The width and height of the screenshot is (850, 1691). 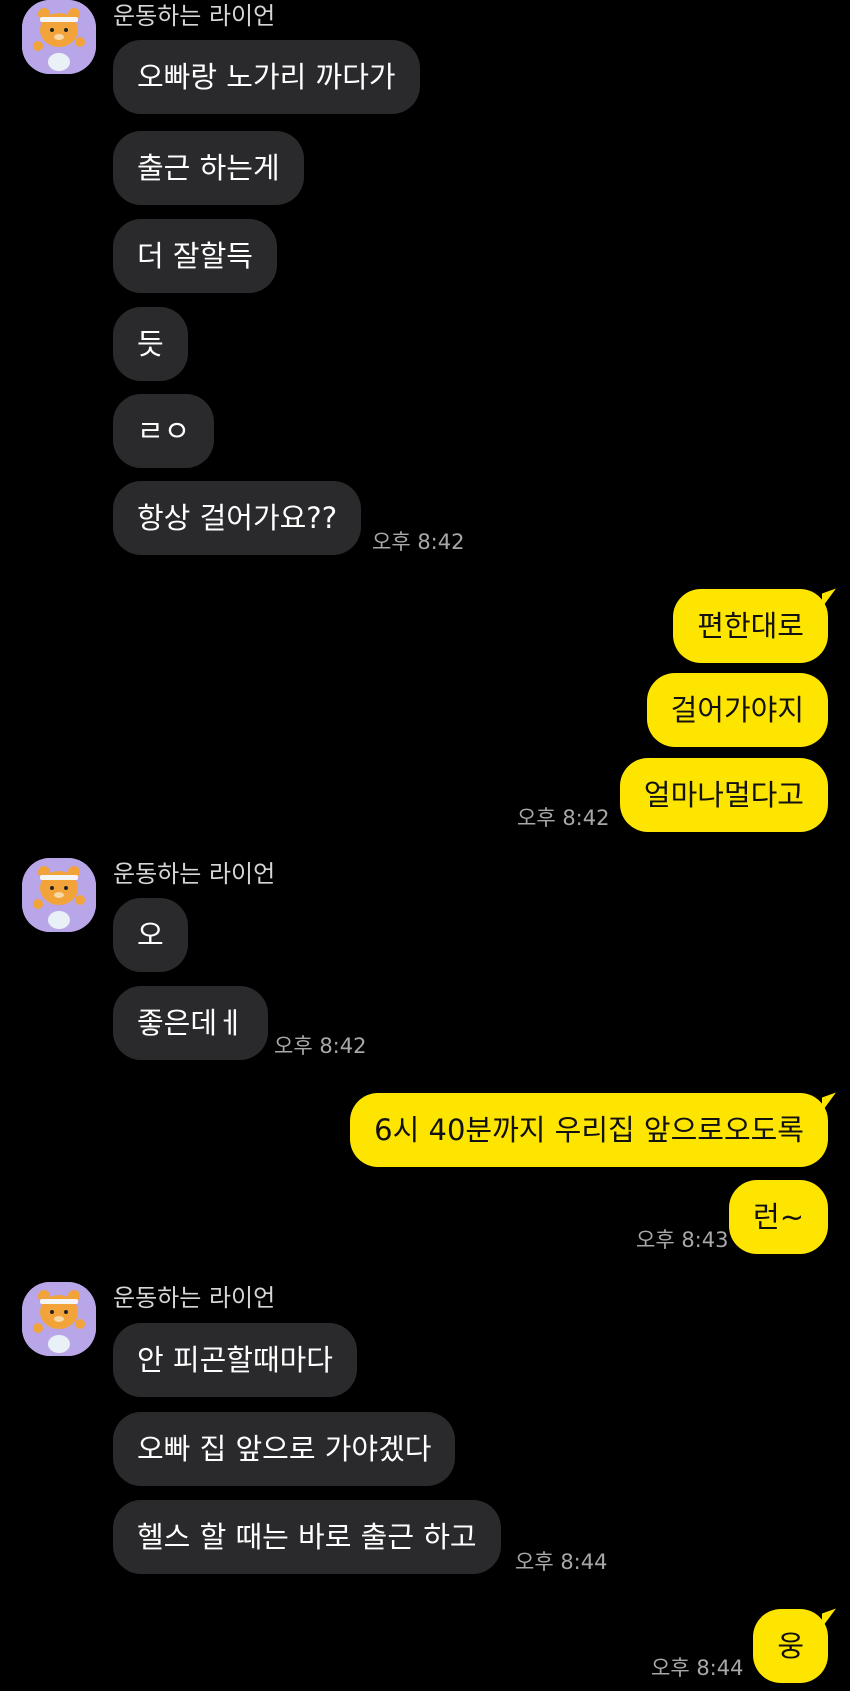 What do you see at coordinates (235, 1360) in the screenshot?
I see `message-bubble: 안 피곤할때마다` at bounding box center [235, 1360].